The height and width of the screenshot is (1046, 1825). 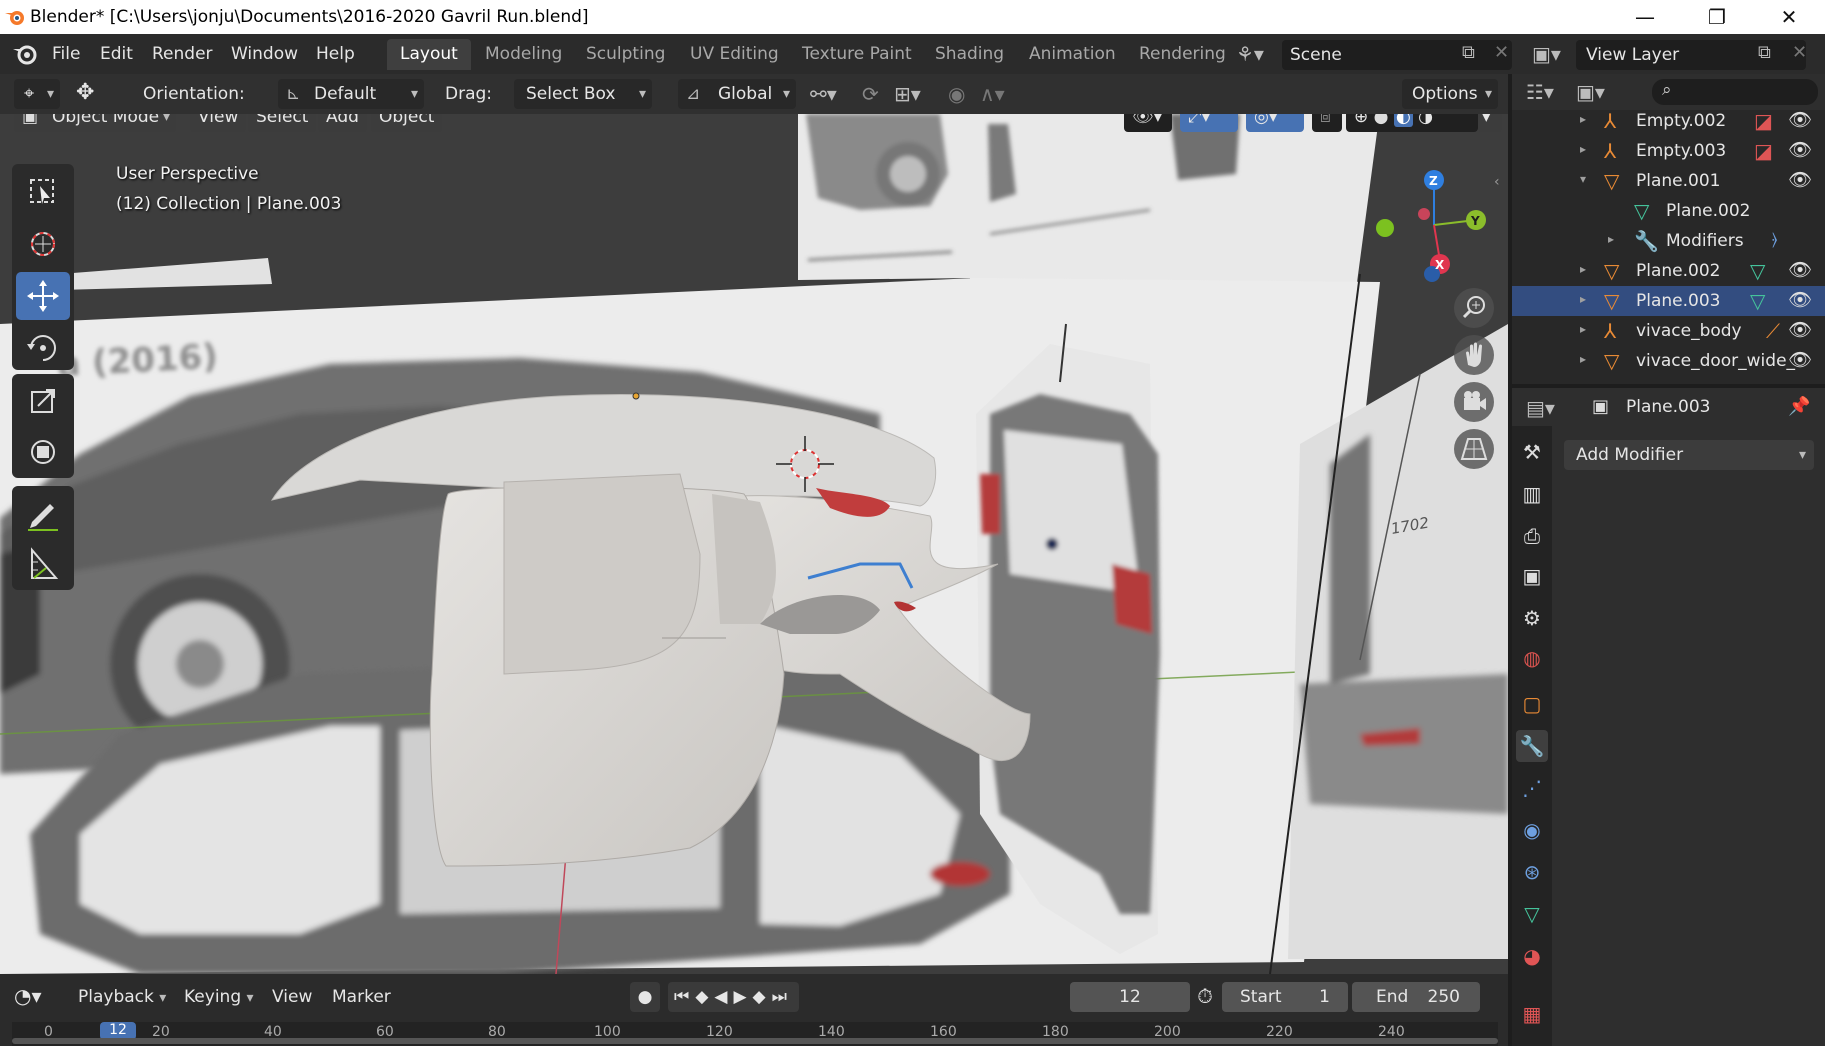 I want to click on menu-edit: Edit, so click(x=116, y=54).